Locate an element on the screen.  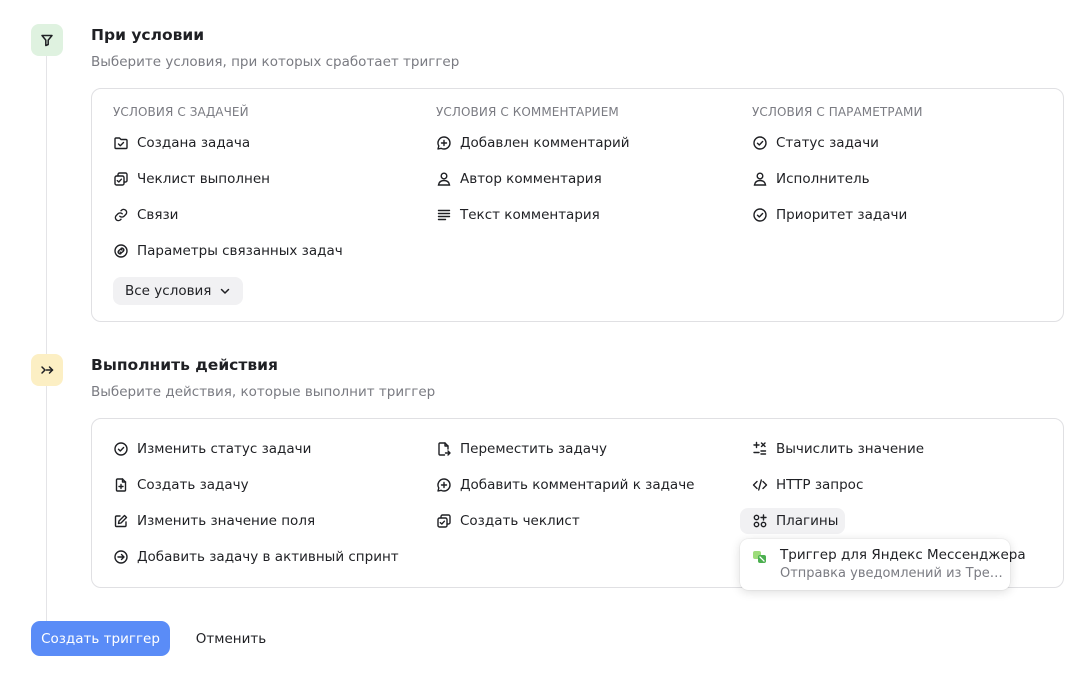
action-label: Добавить задачу в активный спринт is located at coordinates (268, 557).